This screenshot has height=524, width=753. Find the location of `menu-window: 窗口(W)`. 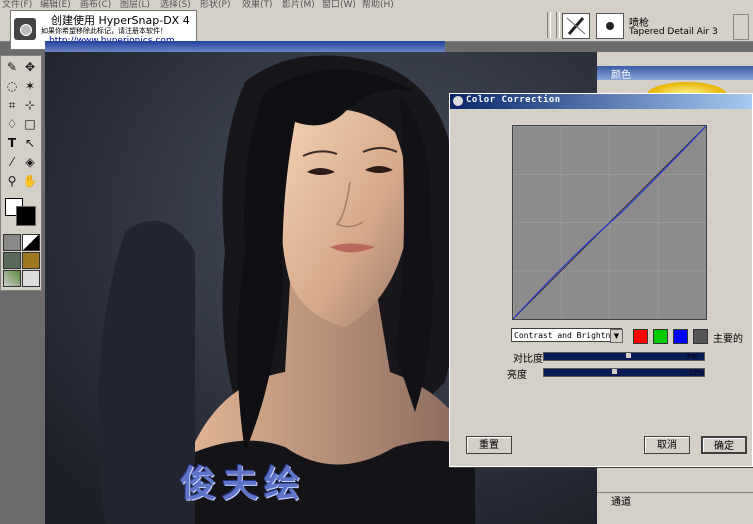

menu-window: 窗口(W) is located at coordinates (339, 4).